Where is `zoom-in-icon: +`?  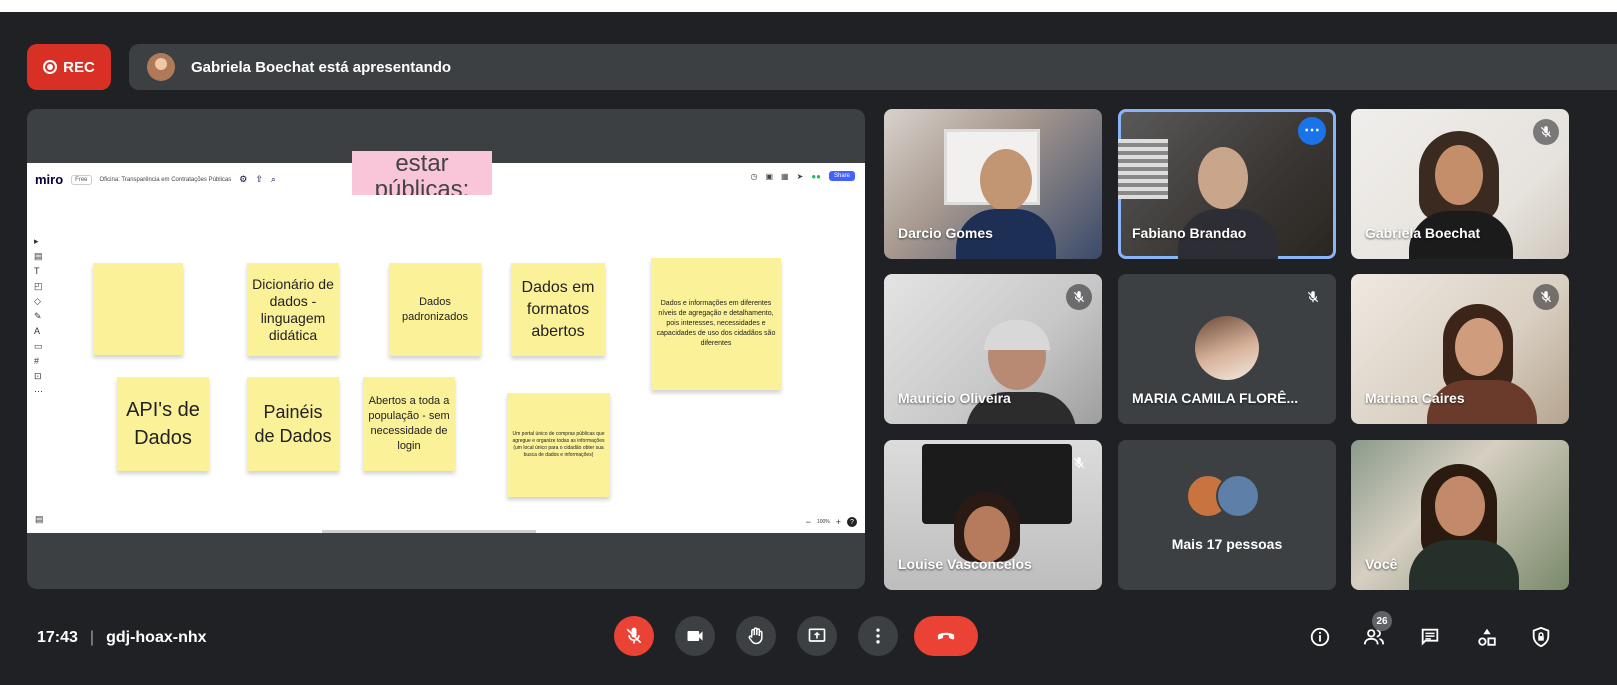 zoom-in-icon: + is located at coordinates (838, 522).